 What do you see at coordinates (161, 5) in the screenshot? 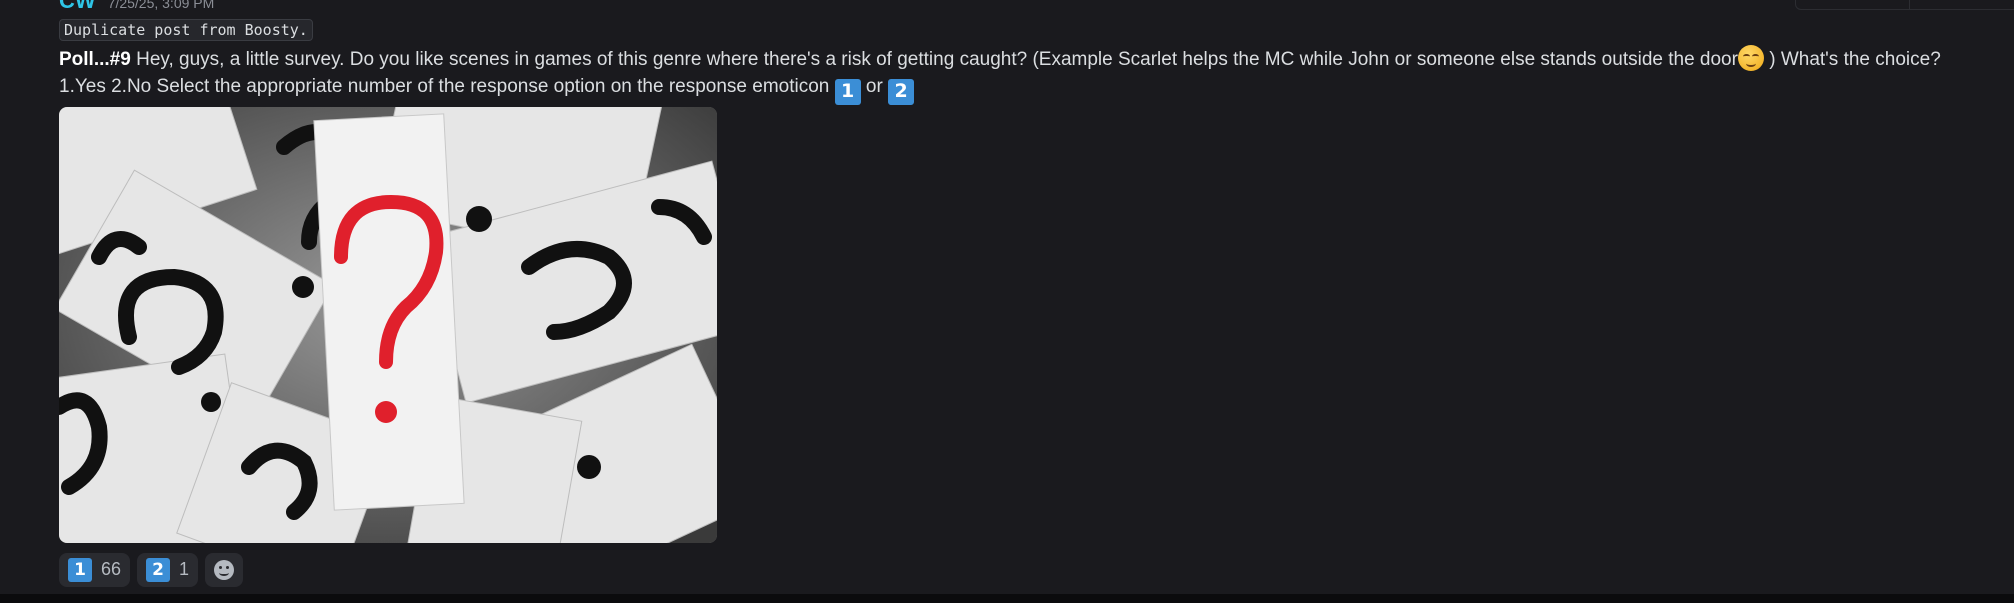
I see `message-timestamp: 7/25/25, 3:09 PM` at bounding box center [161, 5].